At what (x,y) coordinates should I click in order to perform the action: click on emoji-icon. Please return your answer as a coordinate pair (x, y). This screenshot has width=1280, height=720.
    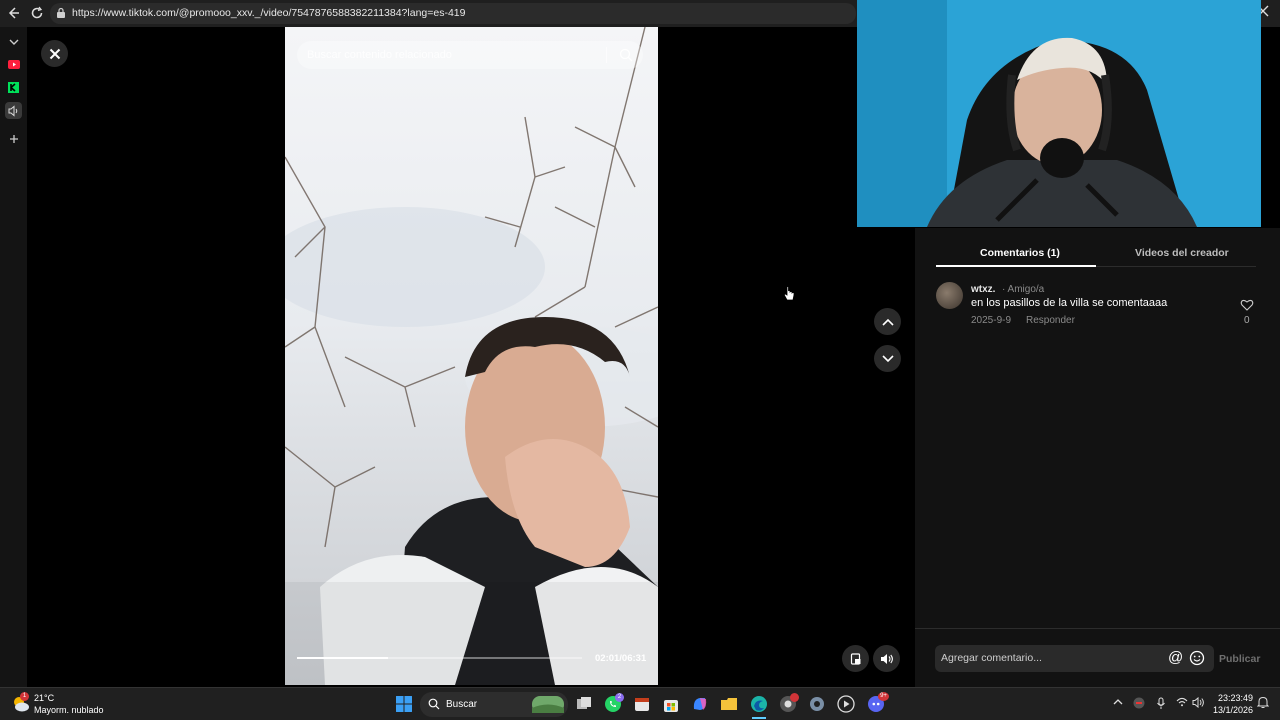
    Looking at the image, I should click on (1197, 658).